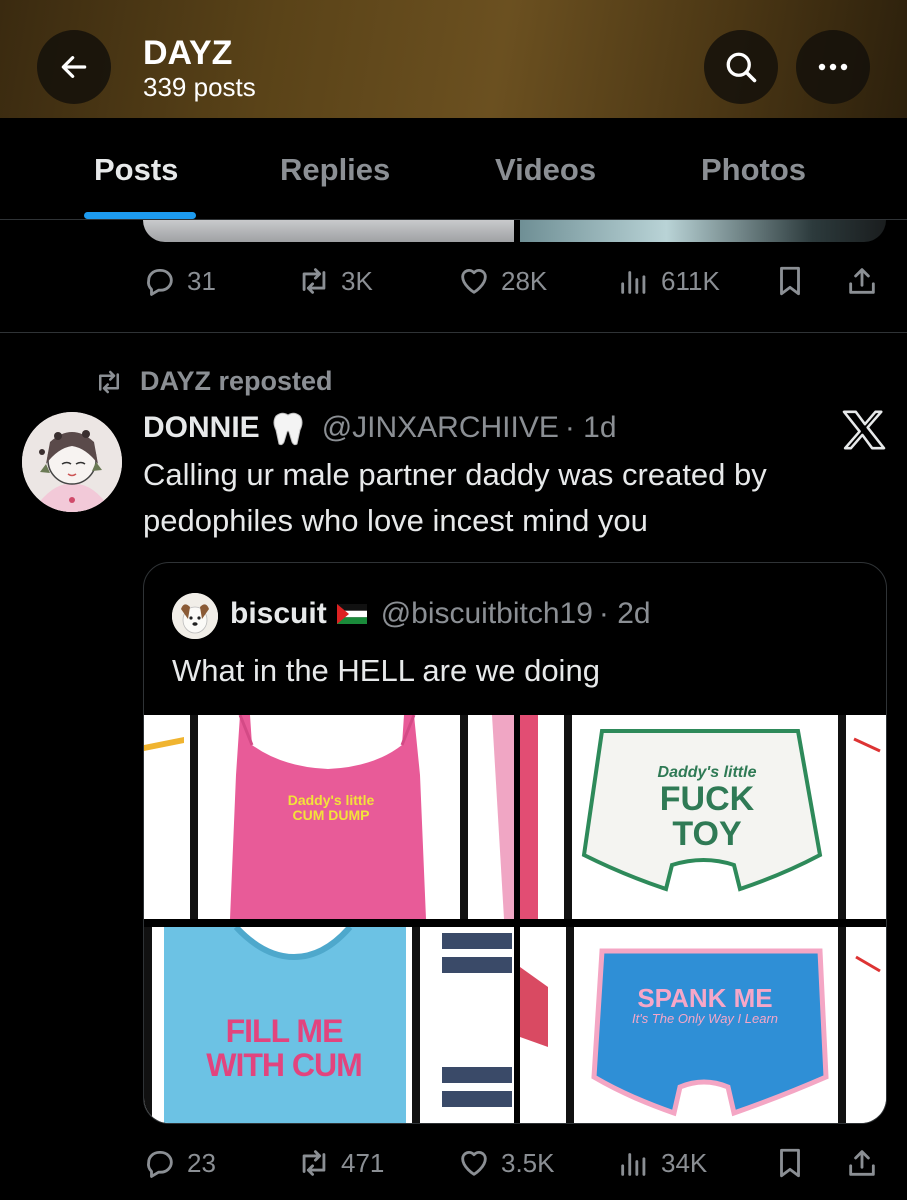 The width and height of the screenshot is (907, 1200). I want to click on post-divider, so click(453, 332).